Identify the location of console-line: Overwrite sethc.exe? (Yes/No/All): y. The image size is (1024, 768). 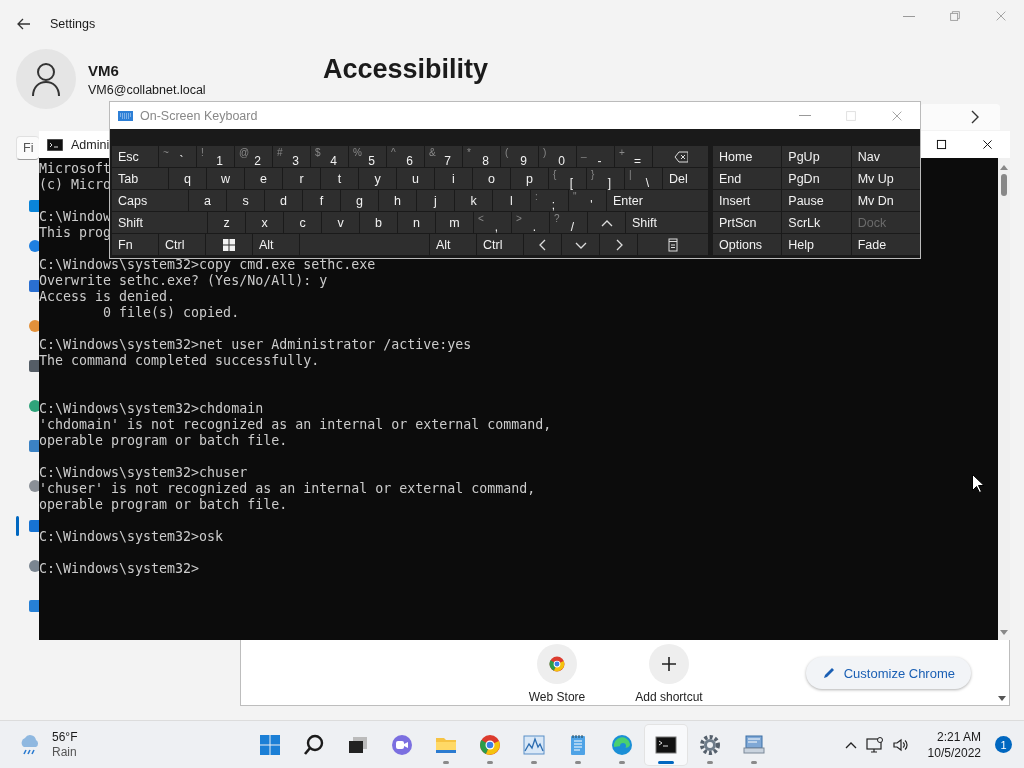
(183, 280).